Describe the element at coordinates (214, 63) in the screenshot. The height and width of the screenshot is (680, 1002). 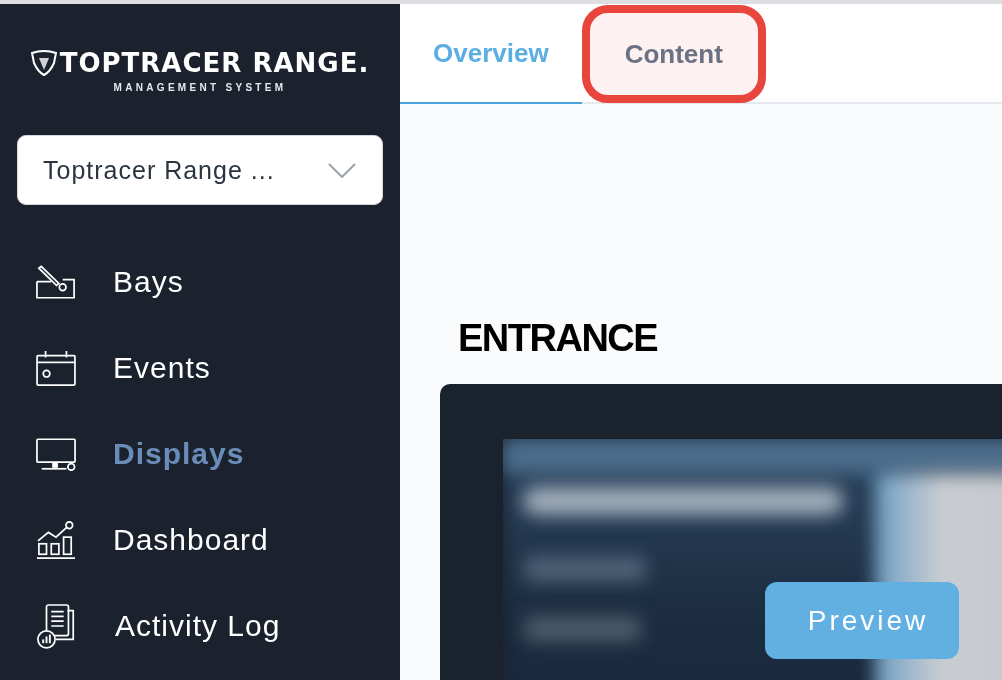
I see `logo-wordmark: TOPTRACER RANGE.` at that location.